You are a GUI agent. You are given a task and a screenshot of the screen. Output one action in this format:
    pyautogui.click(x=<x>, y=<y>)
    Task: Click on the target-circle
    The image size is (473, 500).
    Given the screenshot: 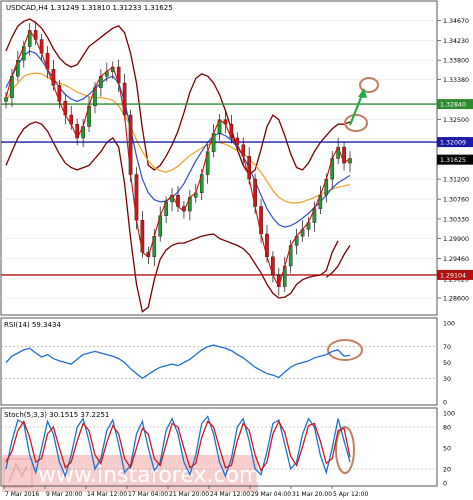 What is the action you would take?
    pyautogui.click(x=369, y=85)
    